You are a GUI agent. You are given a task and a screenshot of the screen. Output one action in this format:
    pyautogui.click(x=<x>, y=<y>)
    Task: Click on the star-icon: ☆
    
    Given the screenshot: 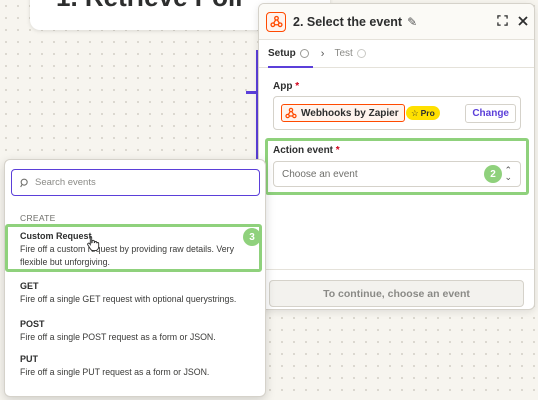 What is the action you would take?
    pyautogui.click(x=415, y=112)
    